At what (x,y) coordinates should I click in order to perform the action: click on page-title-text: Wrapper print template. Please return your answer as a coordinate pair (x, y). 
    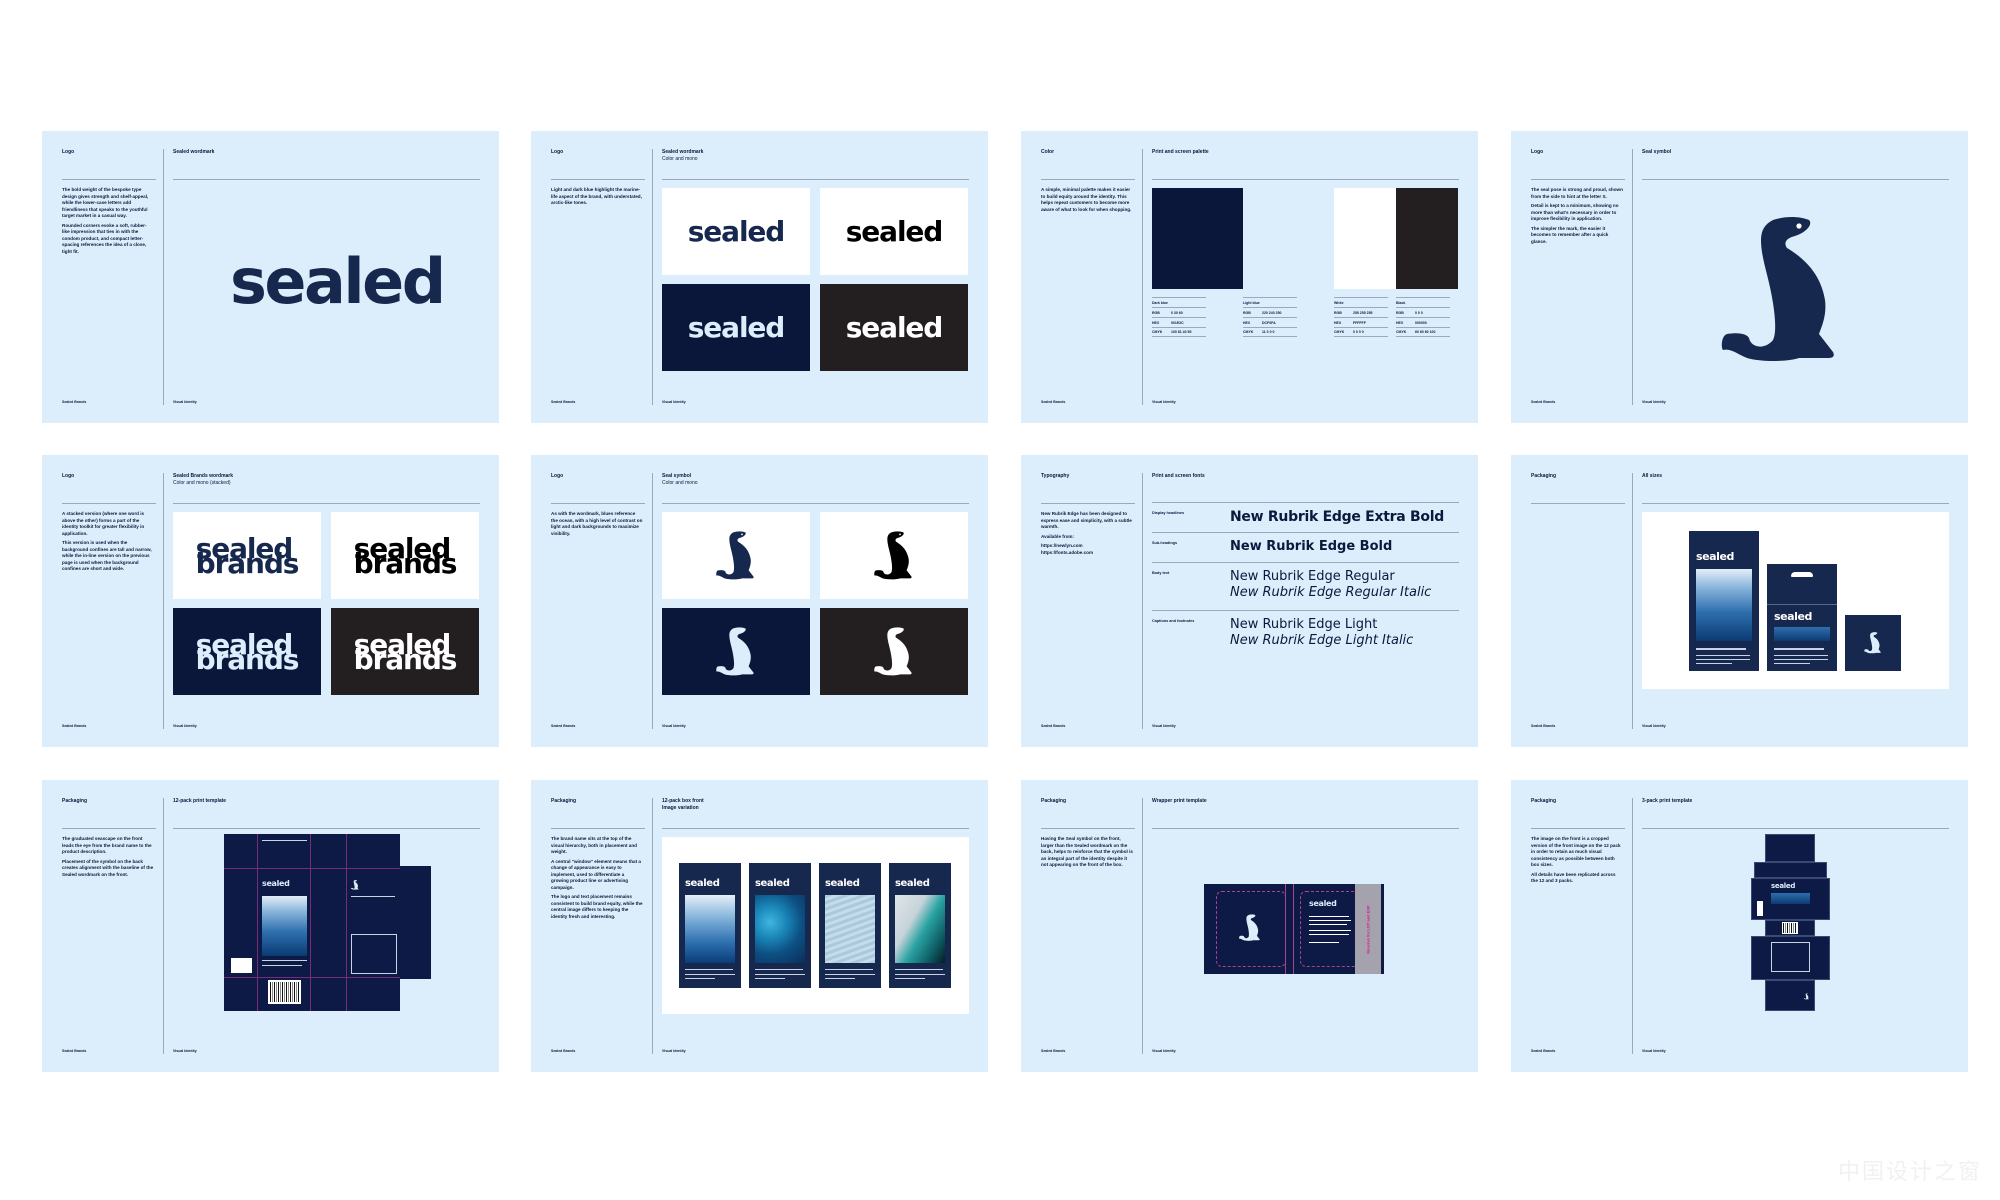
    Looking at the image, I should click on (1179, 801).